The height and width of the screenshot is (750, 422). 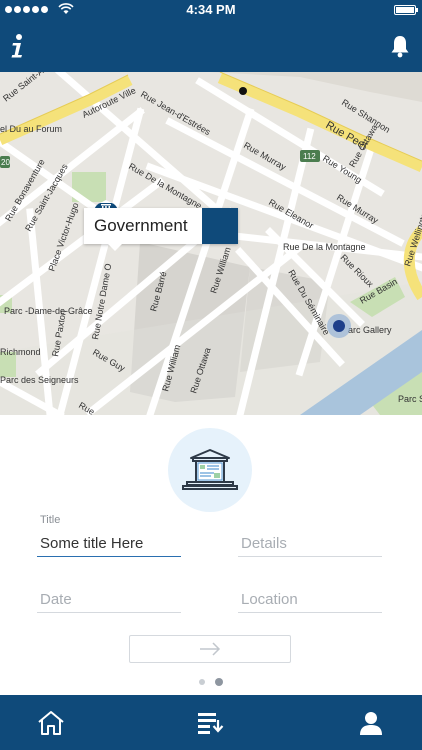 I want to click on route-shield-label: 112, so click(x=309, y=156).